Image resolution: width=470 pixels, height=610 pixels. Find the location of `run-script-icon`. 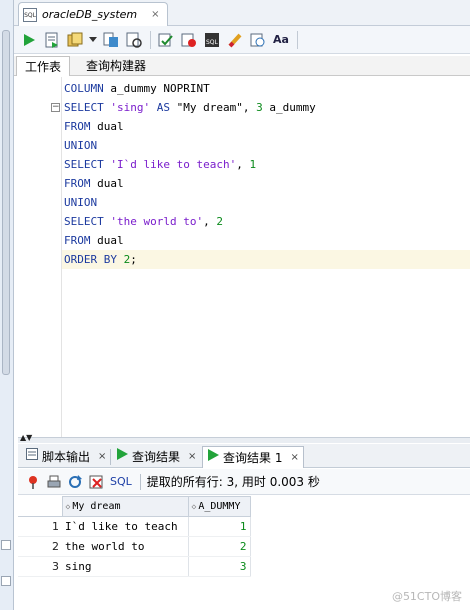

run-script-icon is located at coordinates (52, 40).